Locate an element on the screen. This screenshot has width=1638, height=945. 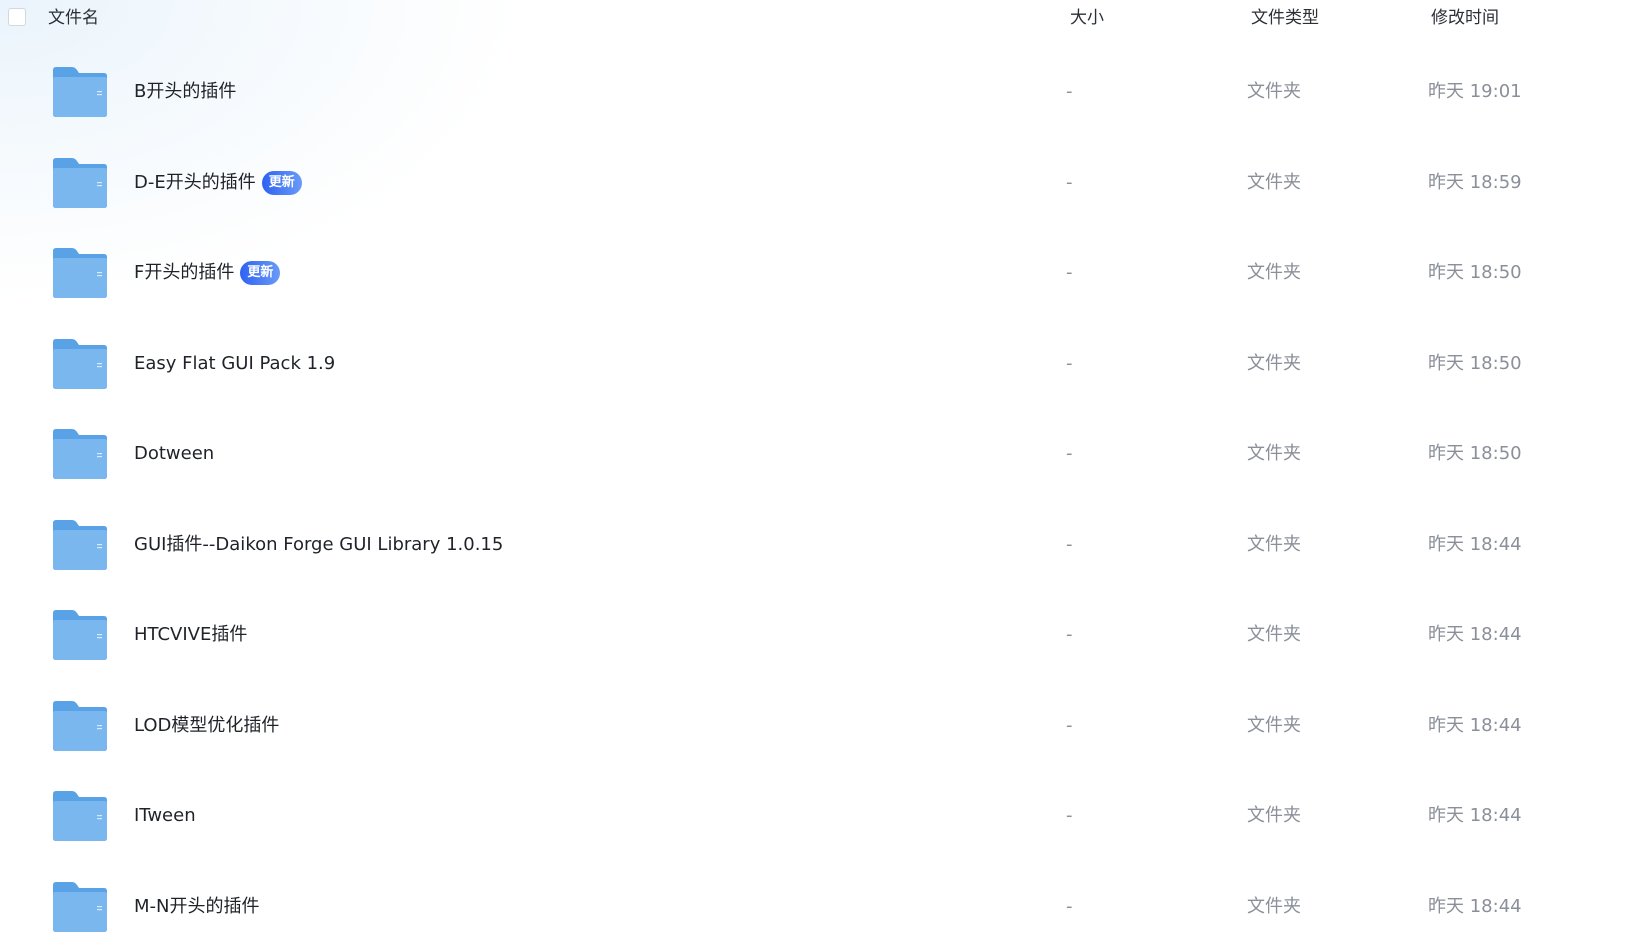
file-name-cell: Easy Flat GUI Pack 1.9 is located at coordinates (234, 364).